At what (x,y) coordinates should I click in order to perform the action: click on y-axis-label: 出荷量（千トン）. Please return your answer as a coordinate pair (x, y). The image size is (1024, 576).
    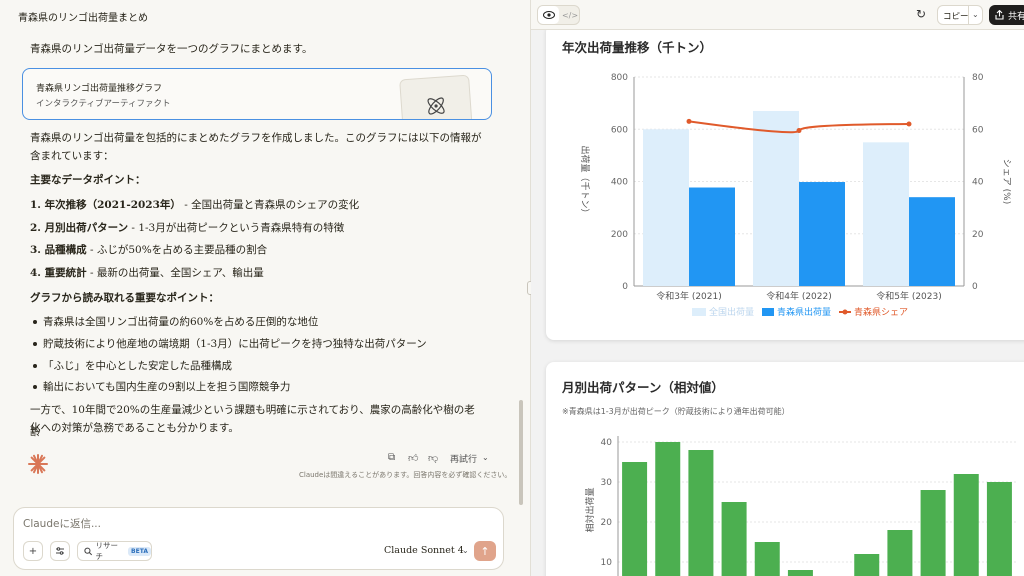
    Looking at the image, I should click on (585, 181).